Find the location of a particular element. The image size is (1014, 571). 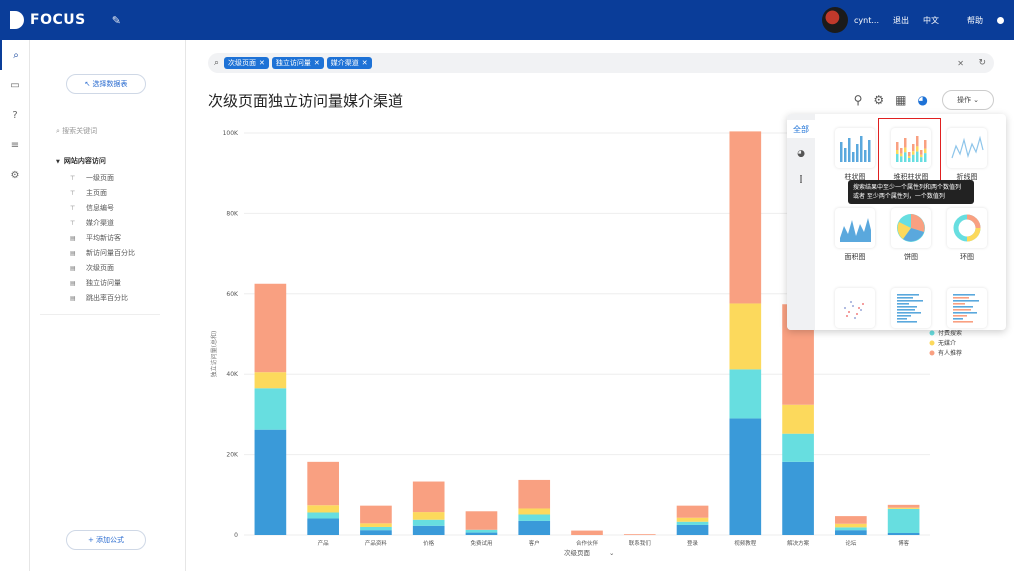

chart-type-hbar2 is located at coordinates (967, 308).